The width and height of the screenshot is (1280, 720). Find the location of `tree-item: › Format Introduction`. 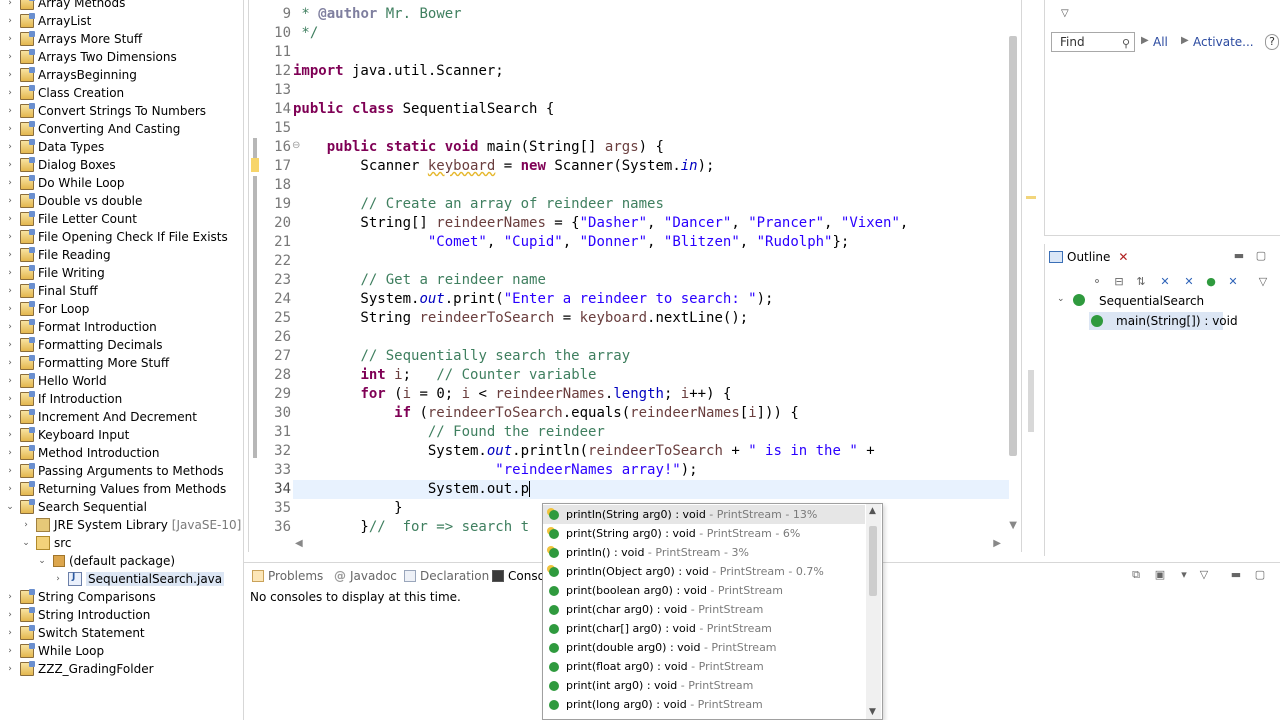

tree-item: › Format Introduction is located at coordinates (121, 327).